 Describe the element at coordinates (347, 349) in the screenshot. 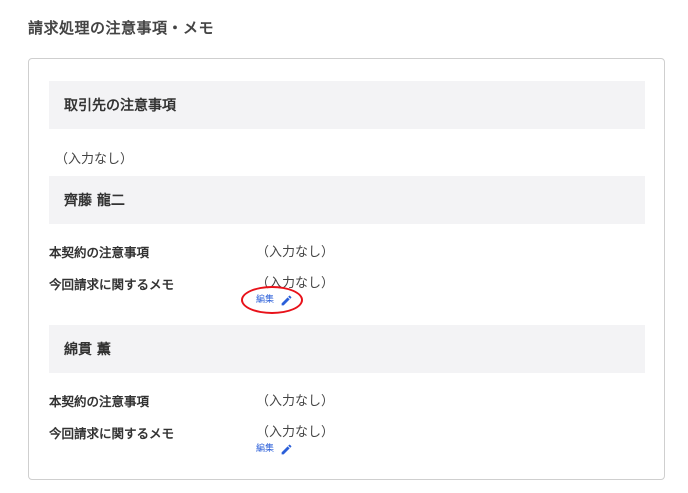

I see `person-header-watanuki: 綿貫 薫` at that location.